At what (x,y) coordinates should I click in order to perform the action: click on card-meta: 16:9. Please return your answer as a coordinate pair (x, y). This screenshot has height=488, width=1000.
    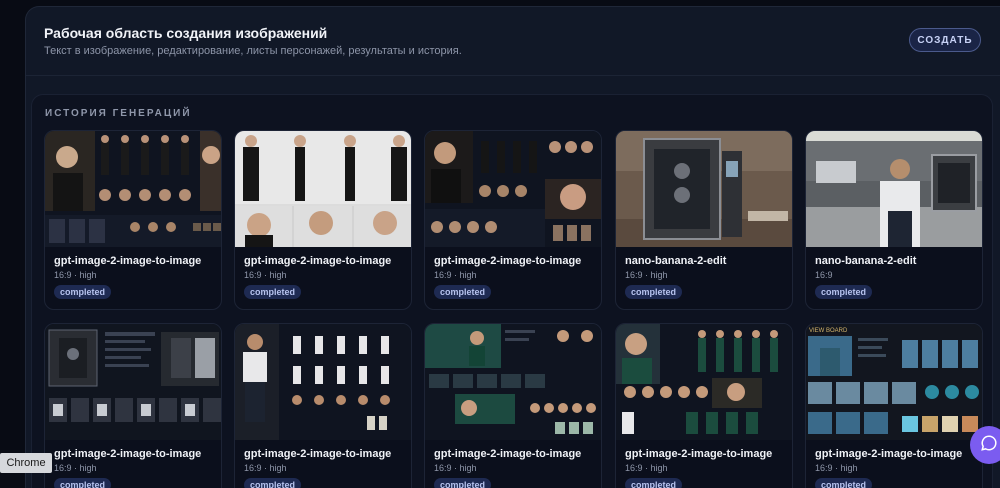
    Looking at the image, I should click on (824, 275).